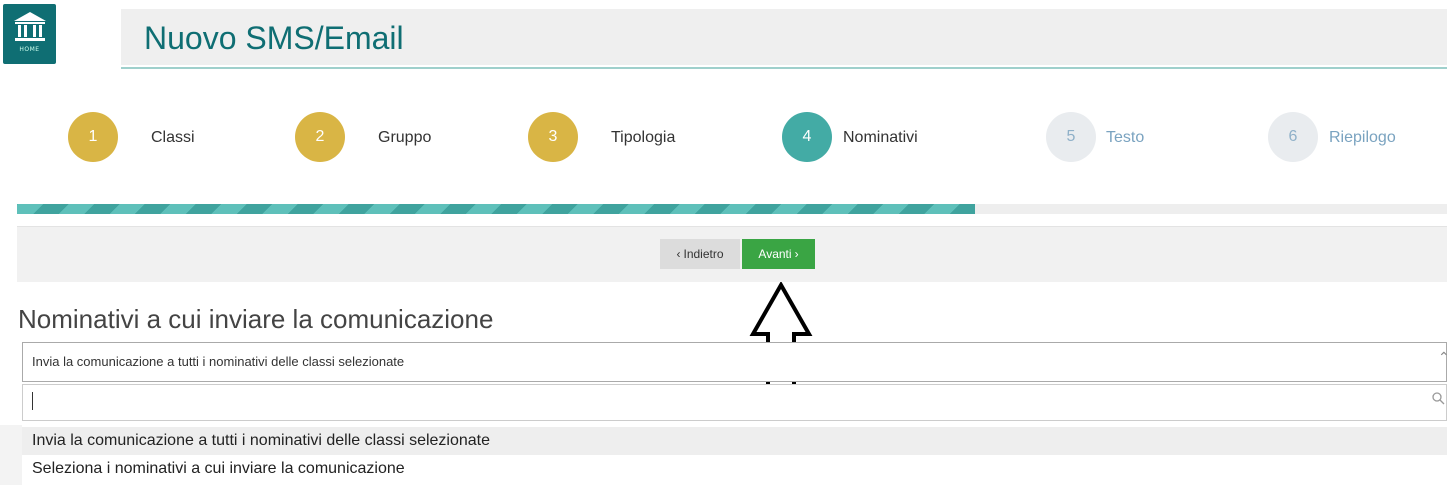 The width and height of the screenshot is (1447, 485). Describe the element at coordinates (1438, 398) in the screenshot. I see `search-icon` at that location.